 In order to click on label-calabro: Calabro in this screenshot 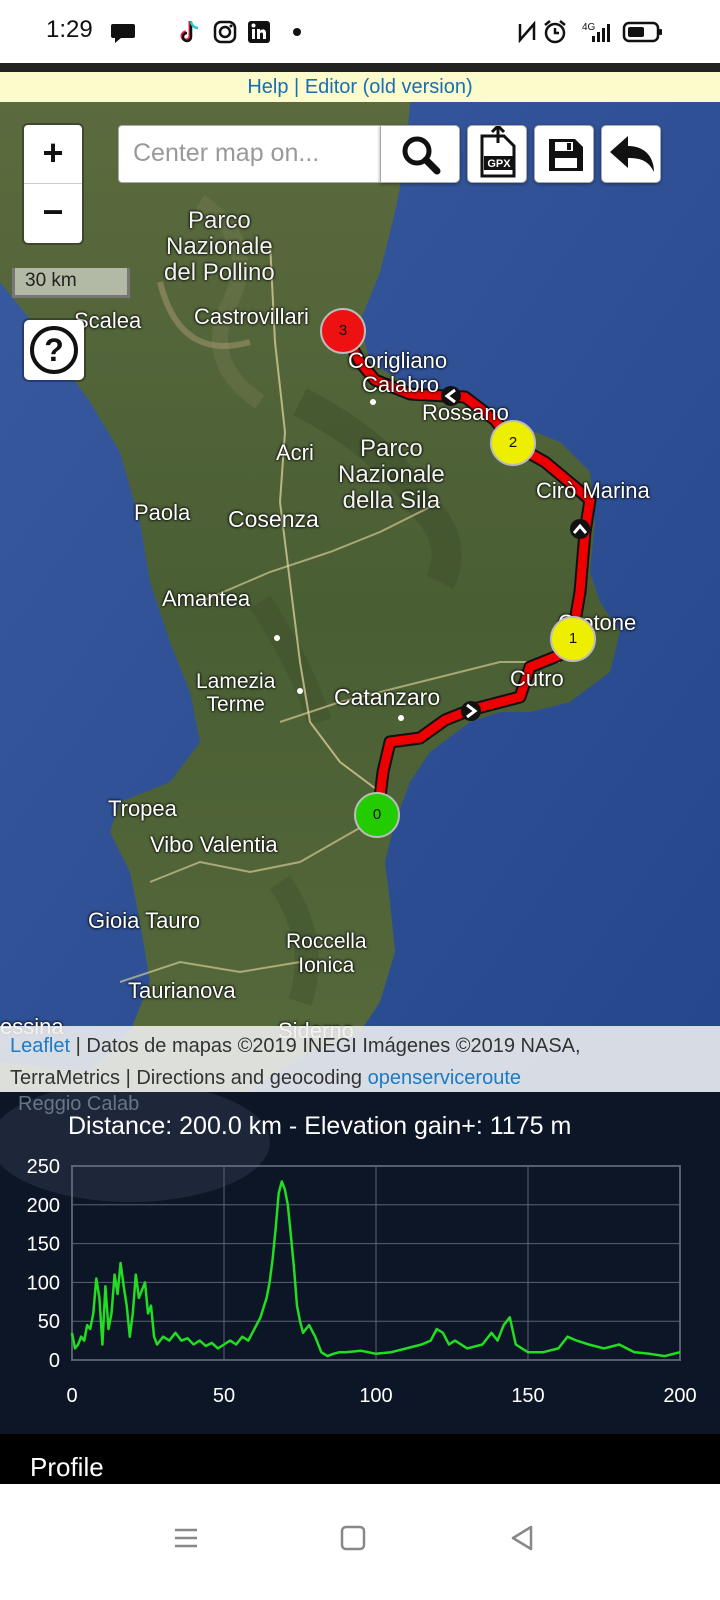, I will do `click(401, 384)`.